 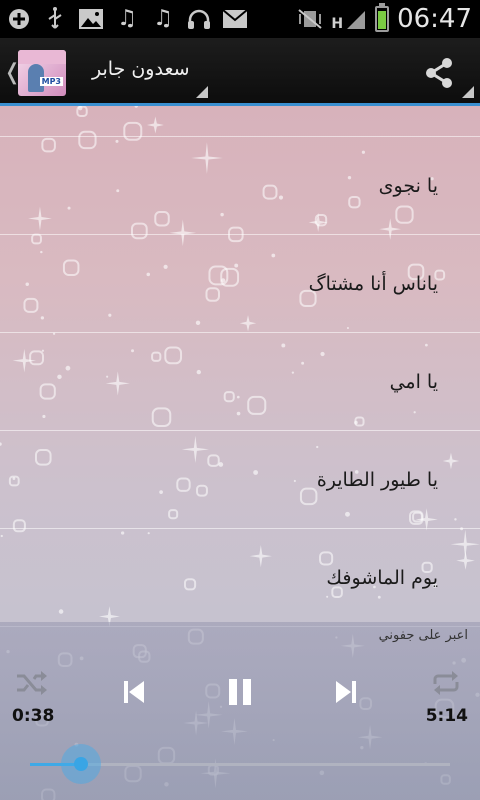 I want to click on song-title: يا طيور الطايرة, so click(x=377, y=479).